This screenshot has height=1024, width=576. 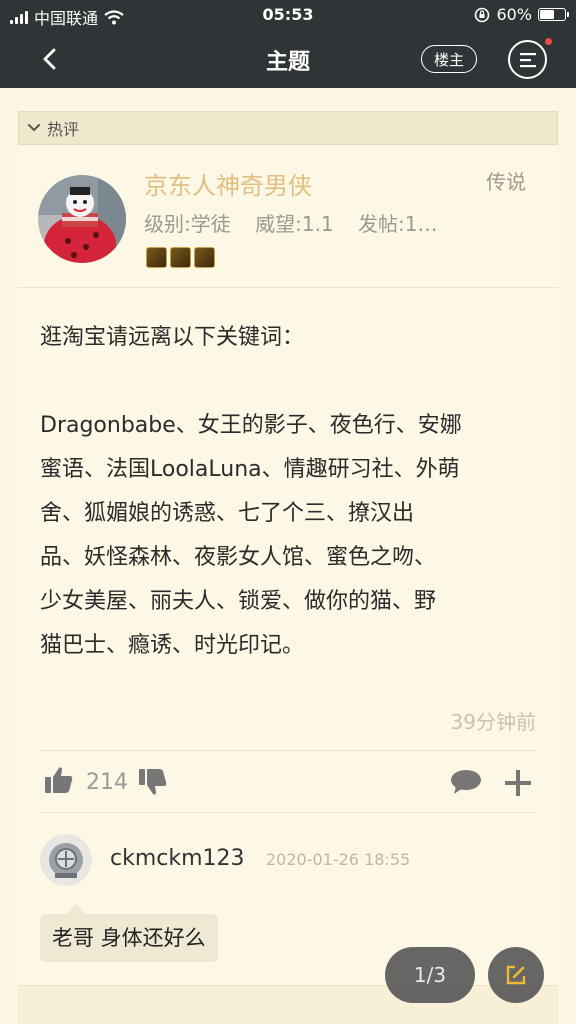 I want to click on content-line: 舍、狐媚娘的诱惑、七了个三、撩汉出, so click(x=227, y=513).